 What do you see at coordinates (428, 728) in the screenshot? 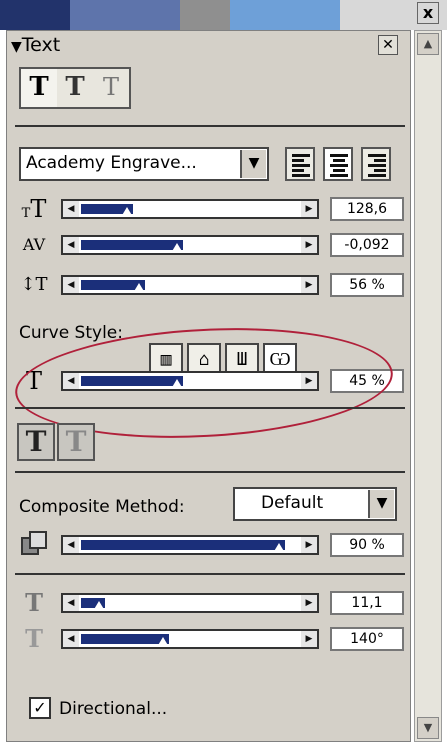
I see `scroll-down-icon: ▼` at bounding box center [428, 728].